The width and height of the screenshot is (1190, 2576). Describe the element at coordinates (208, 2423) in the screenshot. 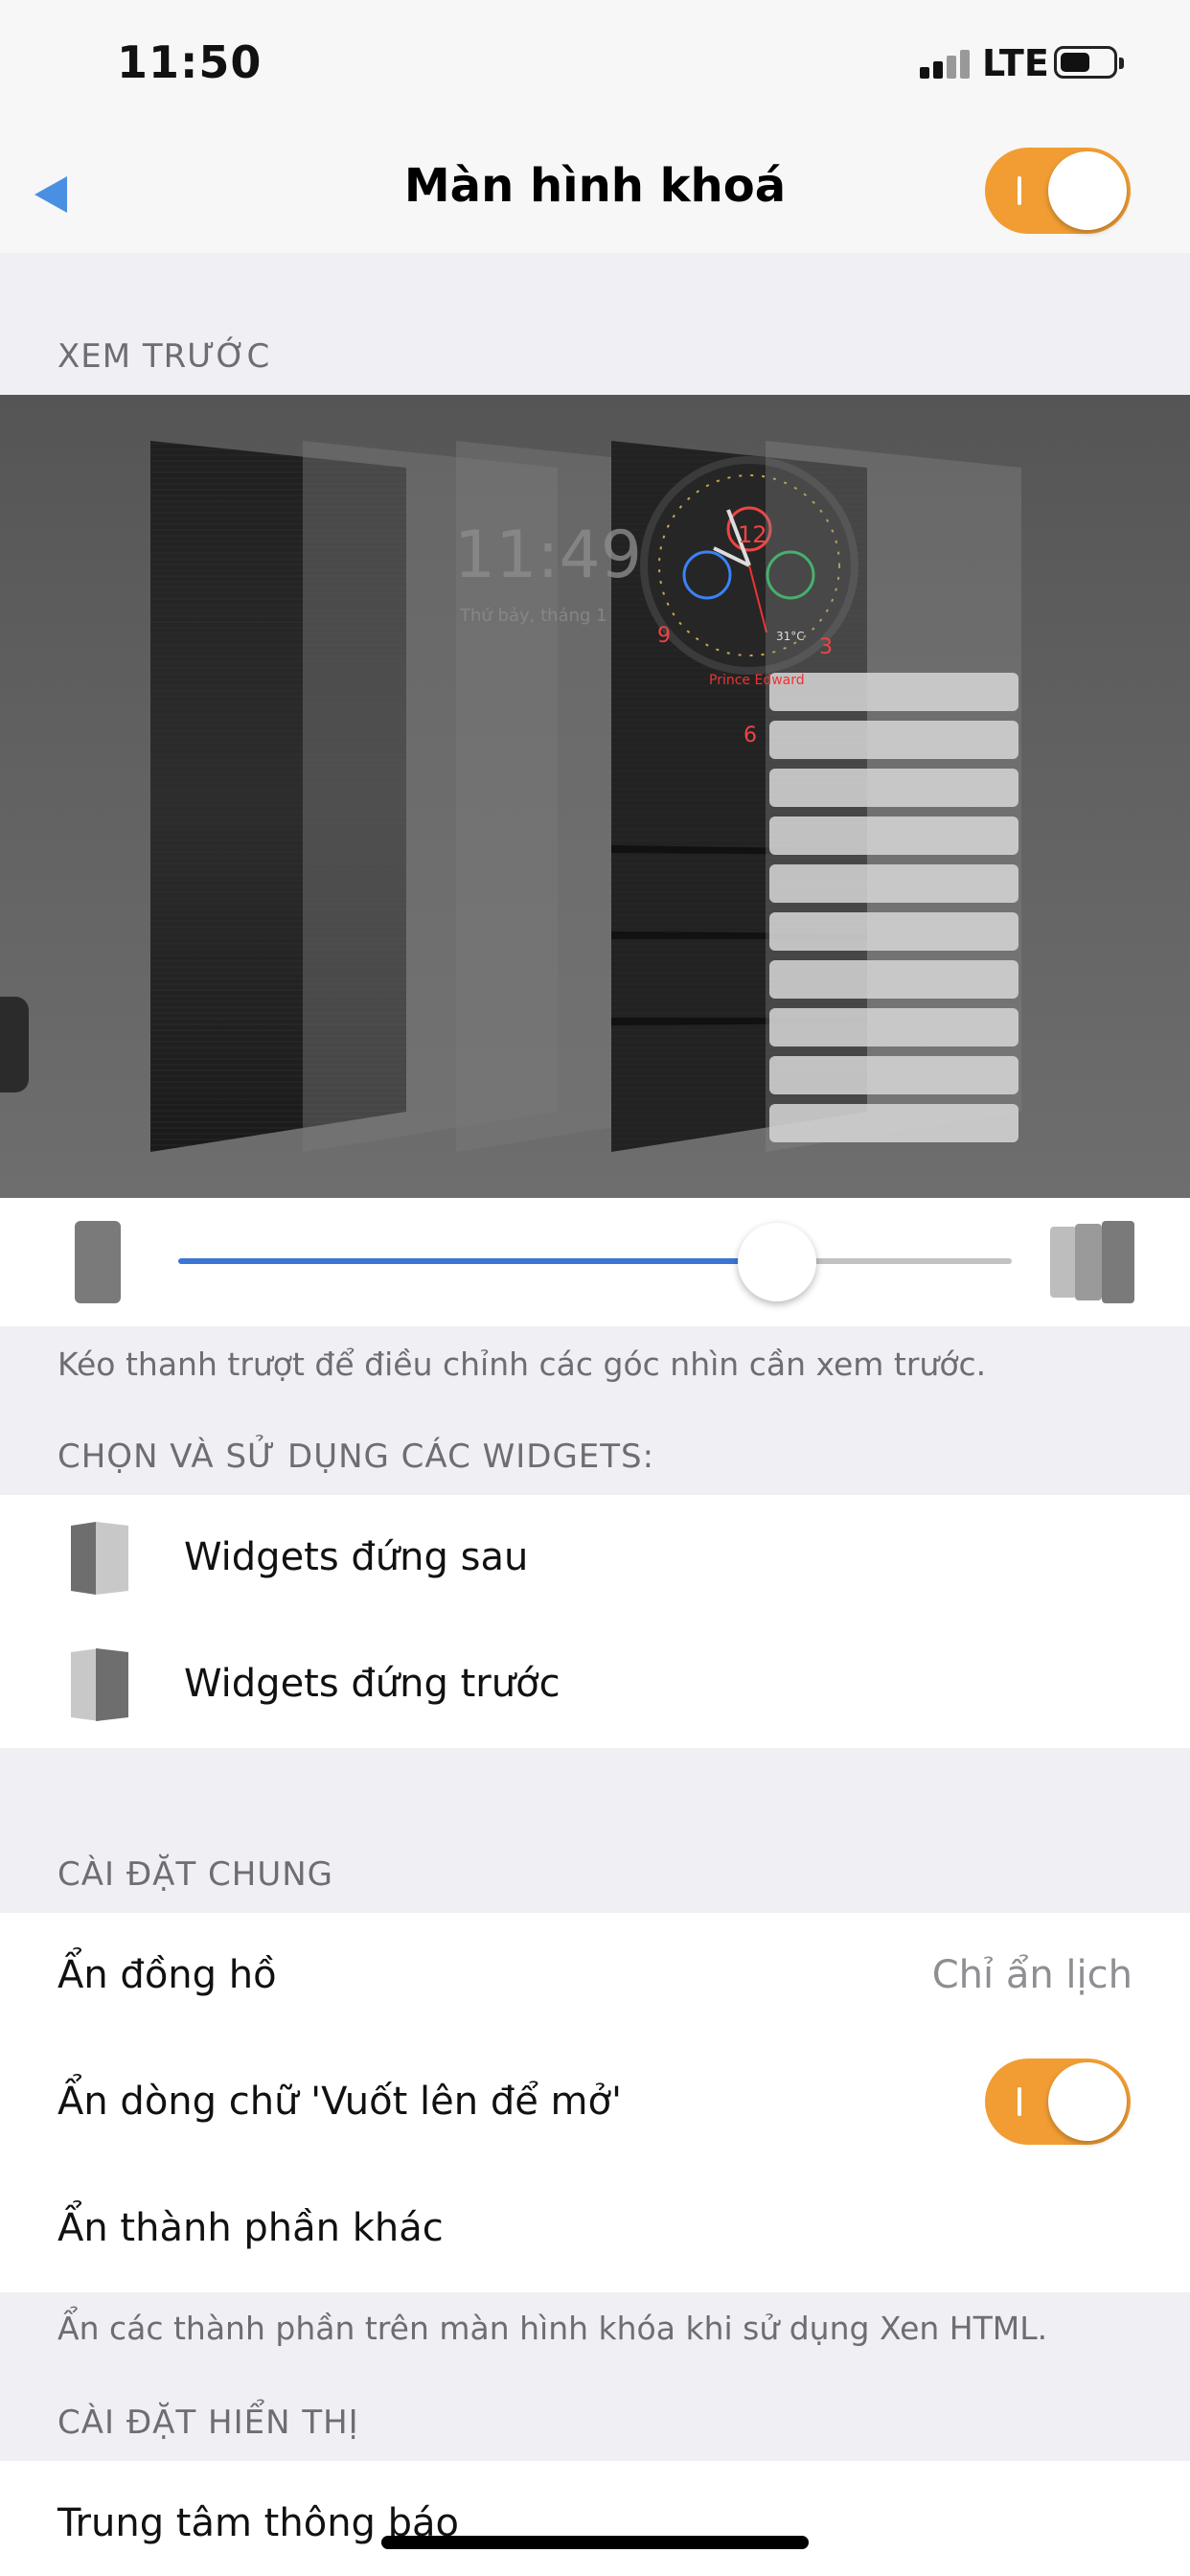

I see `display-header: CÀI ĐẶT HIỂN THỊ` at that location.